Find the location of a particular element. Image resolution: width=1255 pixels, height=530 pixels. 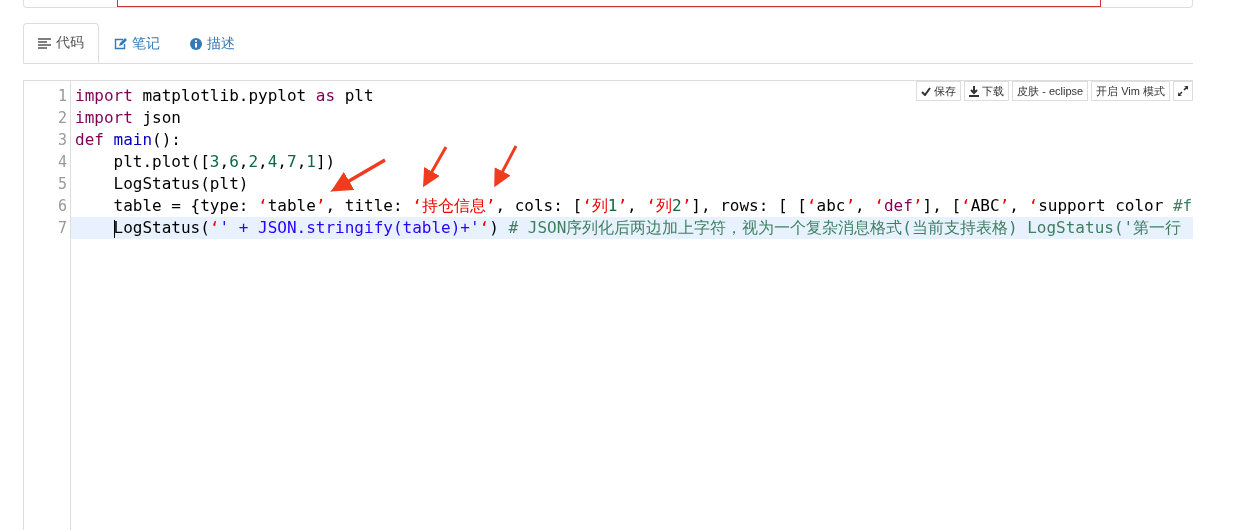

toolbar-button: 保存 is located at coordinates (939, 91).